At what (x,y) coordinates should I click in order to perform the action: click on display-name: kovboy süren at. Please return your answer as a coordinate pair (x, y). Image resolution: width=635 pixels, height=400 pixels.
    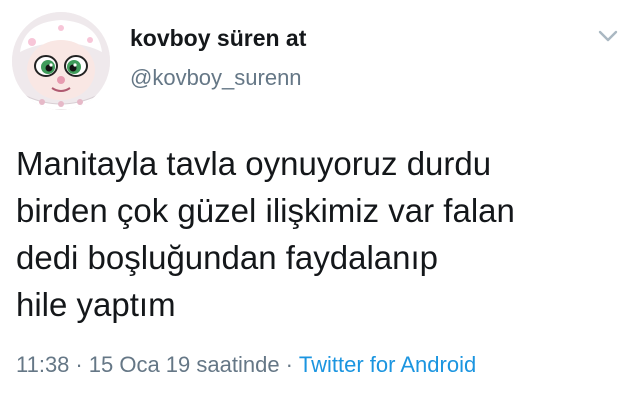
    Looking at the image, I should click on (218, 38).